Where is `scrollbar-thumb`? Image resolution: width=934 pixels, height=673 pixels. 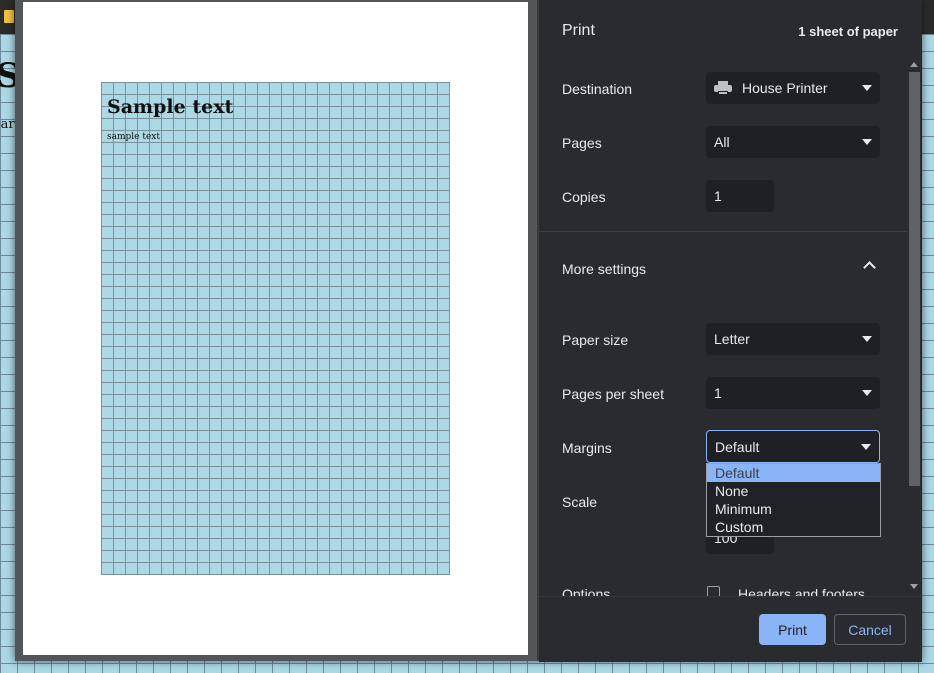 scrollbar-thumb is located at coordinates (914, 279).